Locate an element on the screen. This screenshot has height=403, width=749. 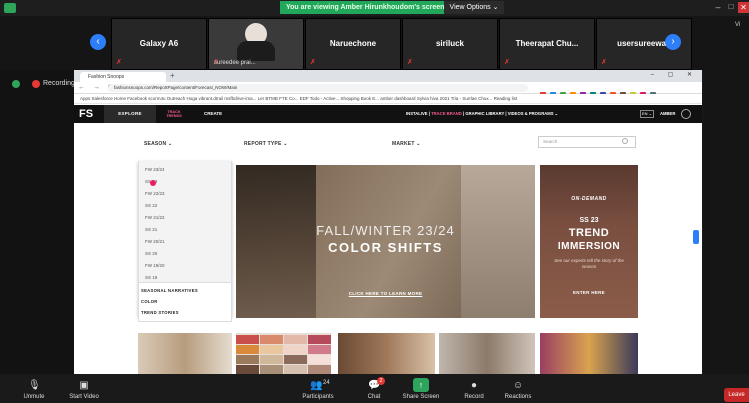
season-option: FW 20/21 is located at coordinates (155, 241).